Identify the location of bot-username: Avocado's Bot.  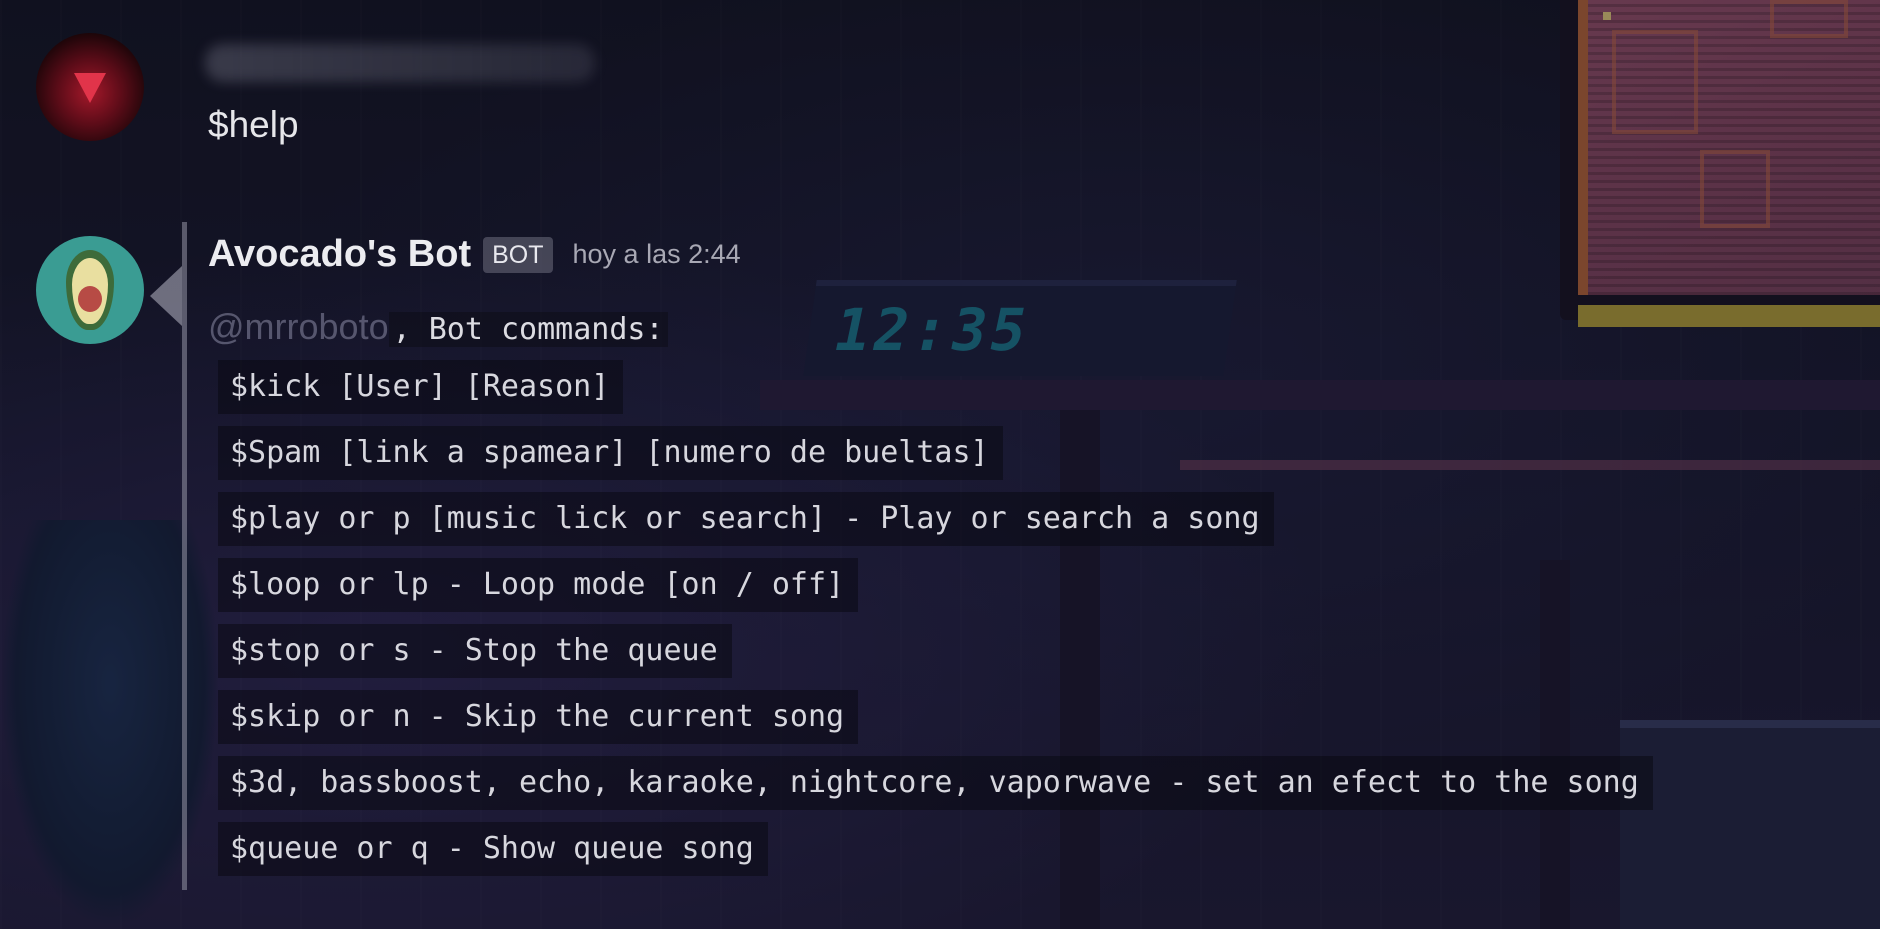
(339, 254).